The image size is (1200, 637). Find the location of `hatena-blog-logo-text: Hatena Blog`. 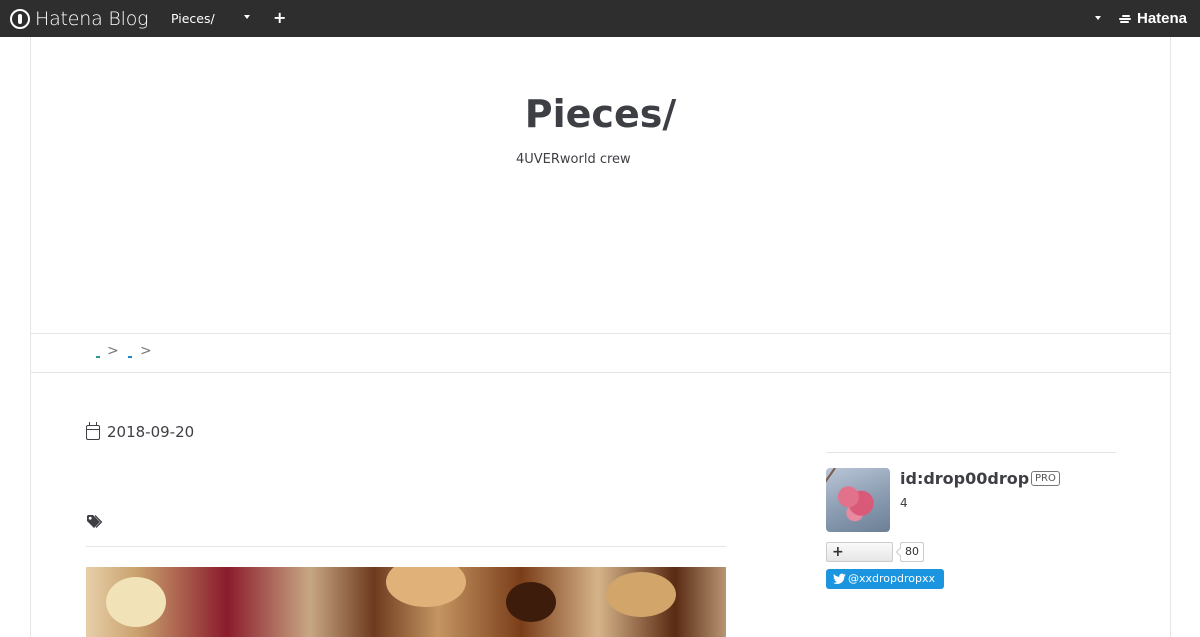

hatena-blog-logo-text: Hatena Blog is located at coordinates (92, 18).